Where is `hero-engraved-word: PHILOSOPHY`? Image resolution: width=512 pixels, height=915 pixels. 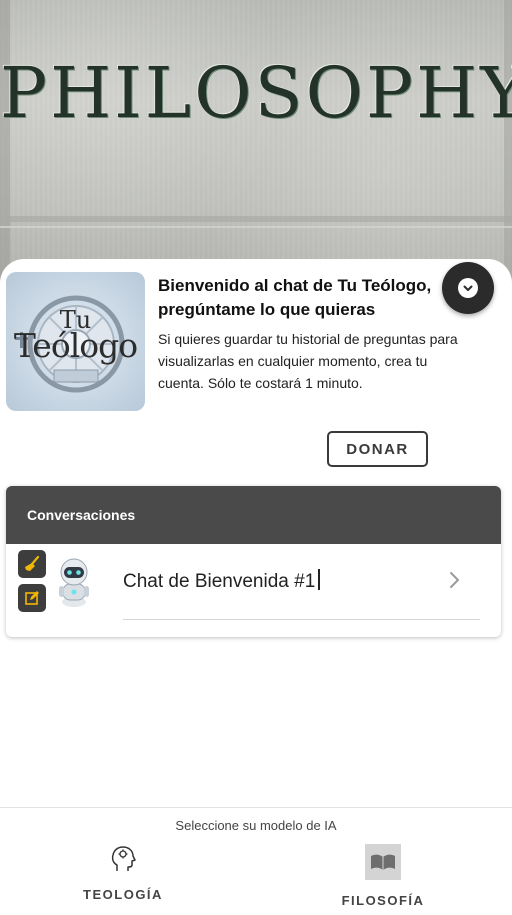 hero-engraved-word: PHILOSOPHY is located at coordinates (256, 93).